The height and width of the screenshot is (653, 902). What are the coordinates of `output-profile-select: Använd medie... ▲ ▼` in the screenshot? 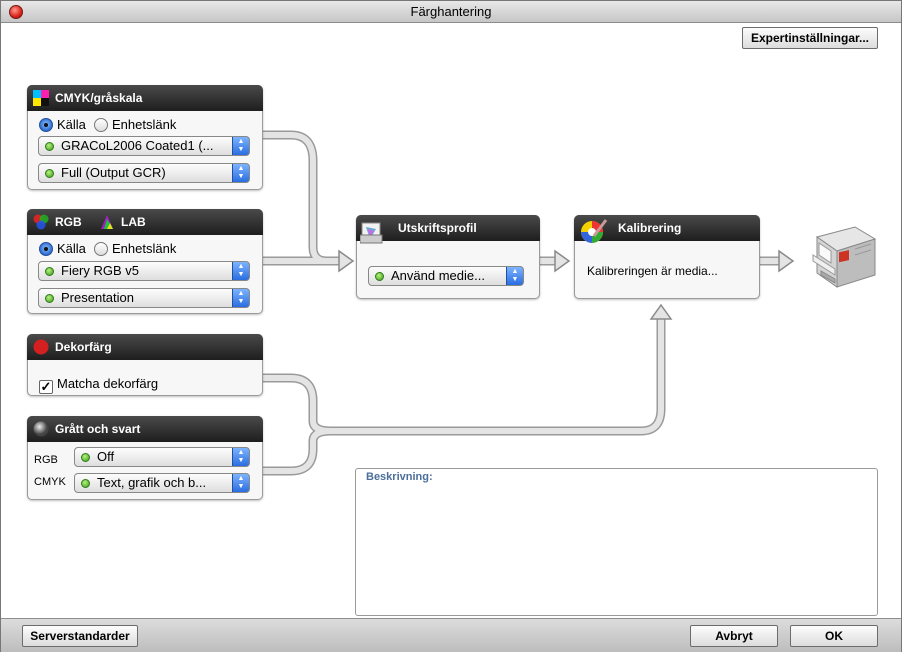 It's located at (446, 276).